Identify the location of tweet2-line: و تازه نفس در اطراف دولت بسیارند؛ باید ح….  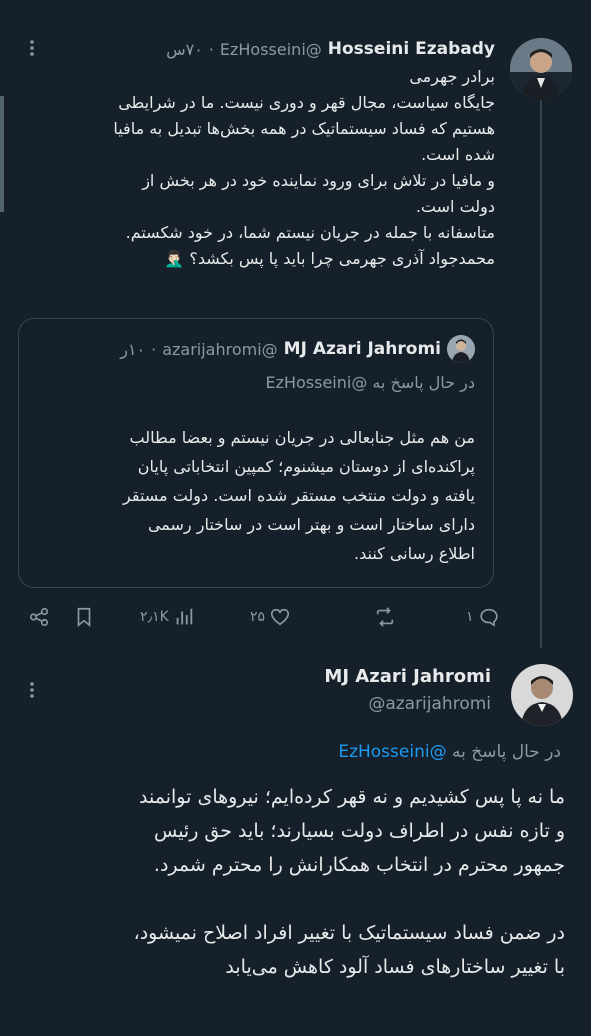
(359, 831).